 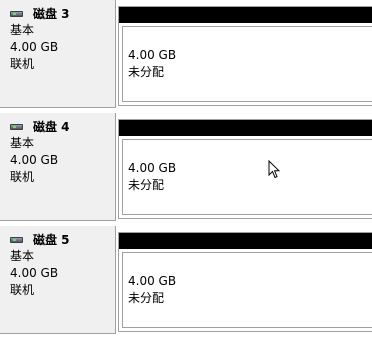 I want to click on disk-label-panel: 磁盘 4 基本 4.00 GB 联机, so click(x=58, y=167).